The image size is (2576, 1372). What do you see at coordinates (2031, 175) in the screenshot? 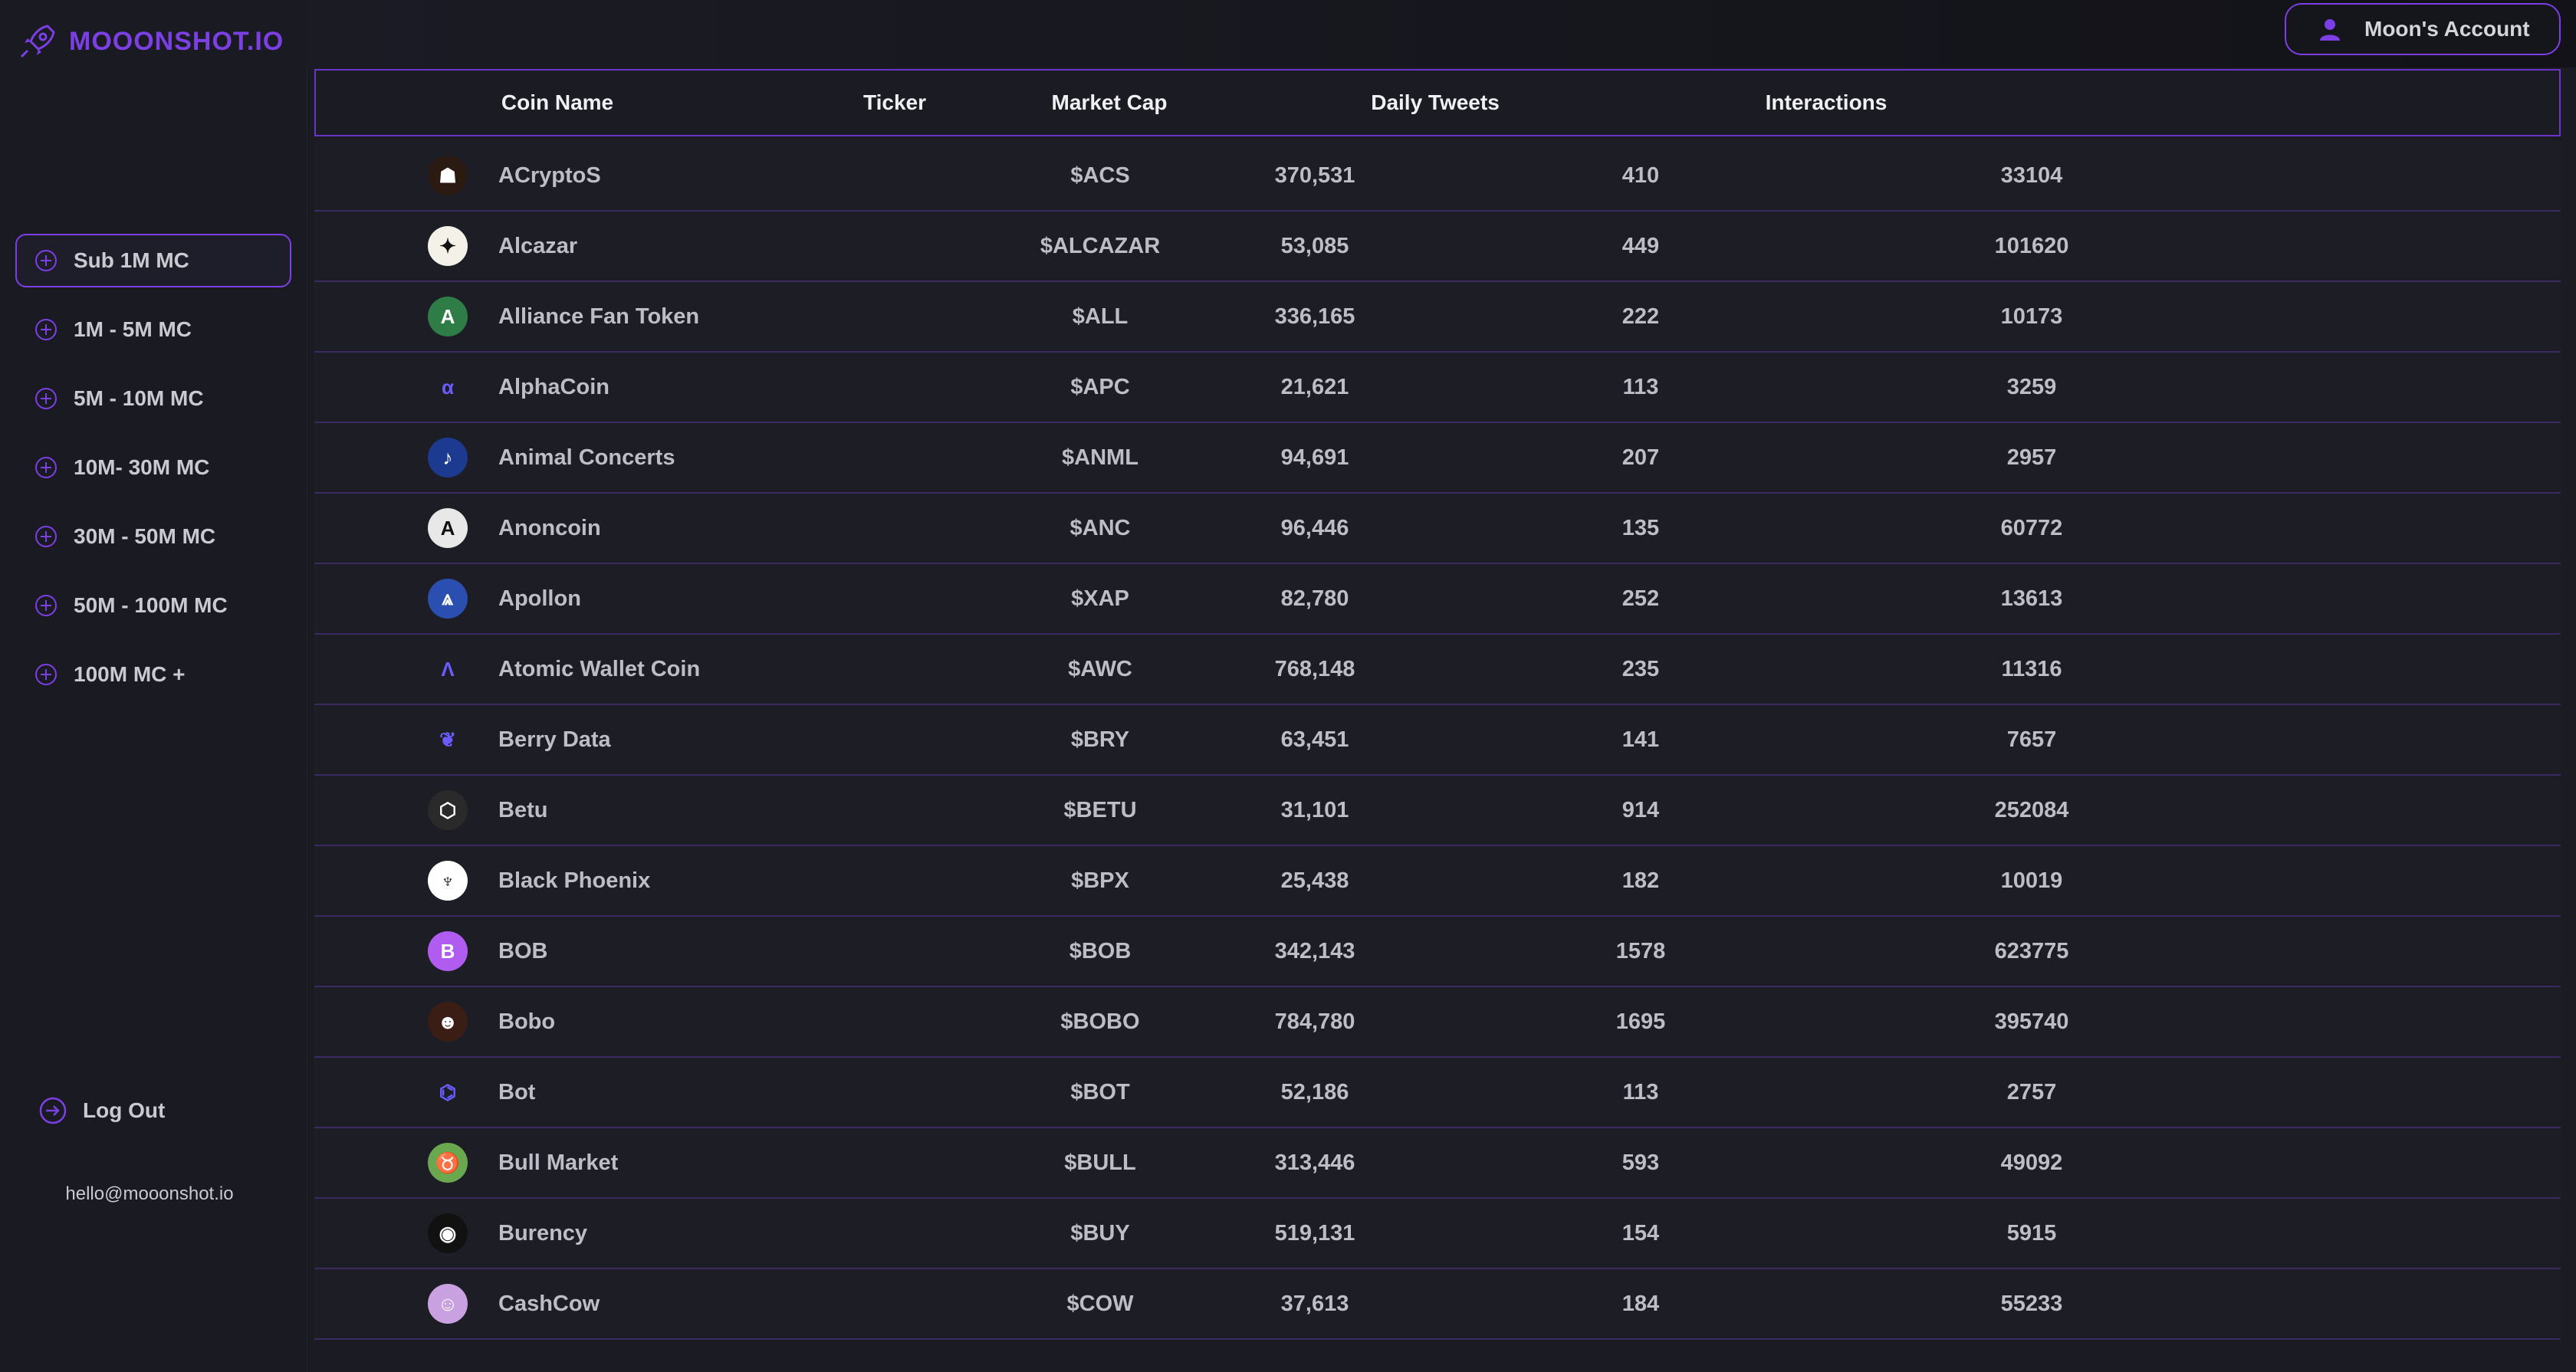
I see `interactions-cell: 33104` at bounding box center [2031, 175].